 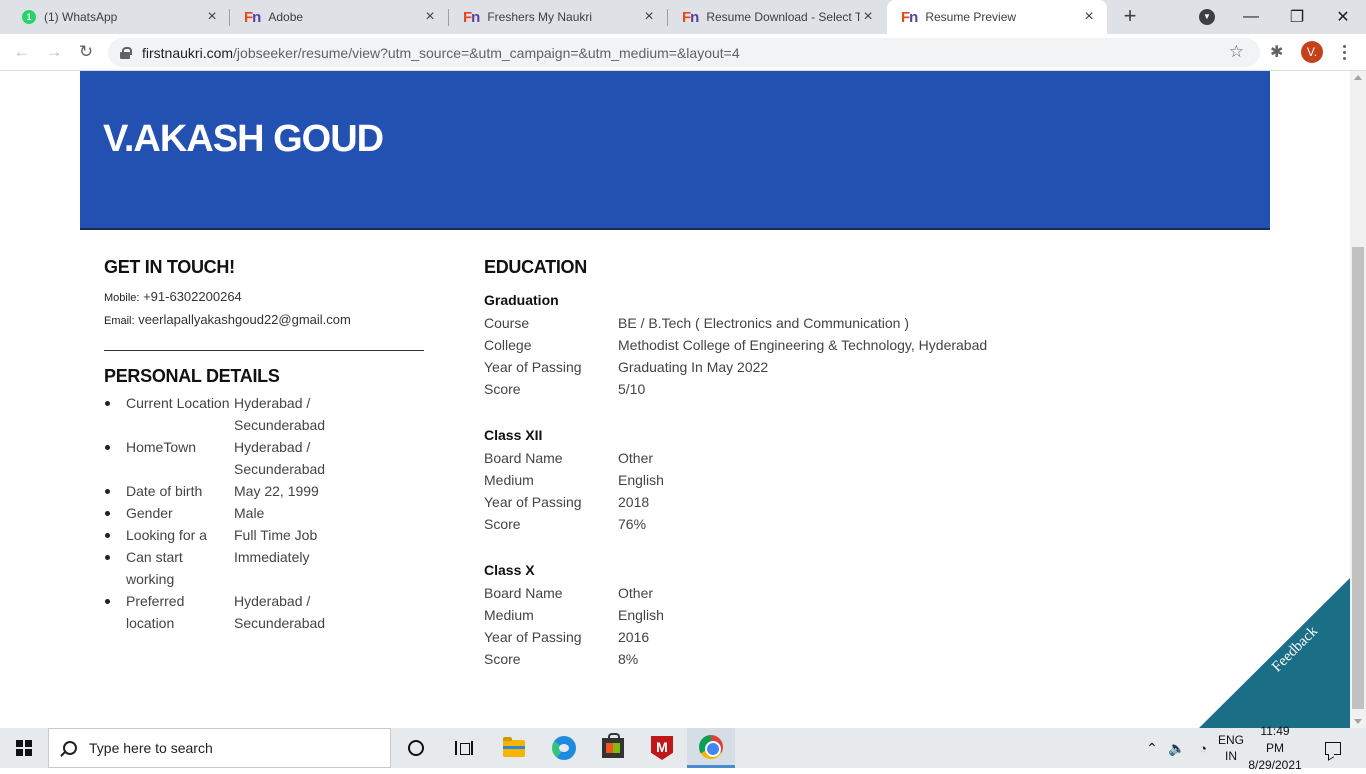 I want to click on taskbar-search-input: Type here to search, so click(x=219, y=748).